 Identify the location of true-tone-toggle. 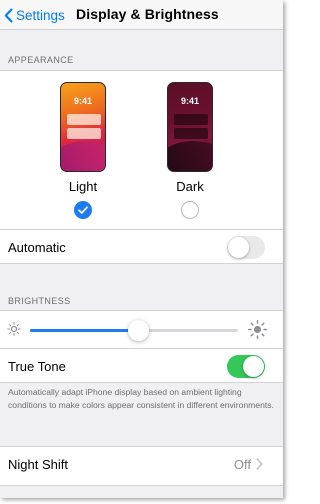
(246, 366).